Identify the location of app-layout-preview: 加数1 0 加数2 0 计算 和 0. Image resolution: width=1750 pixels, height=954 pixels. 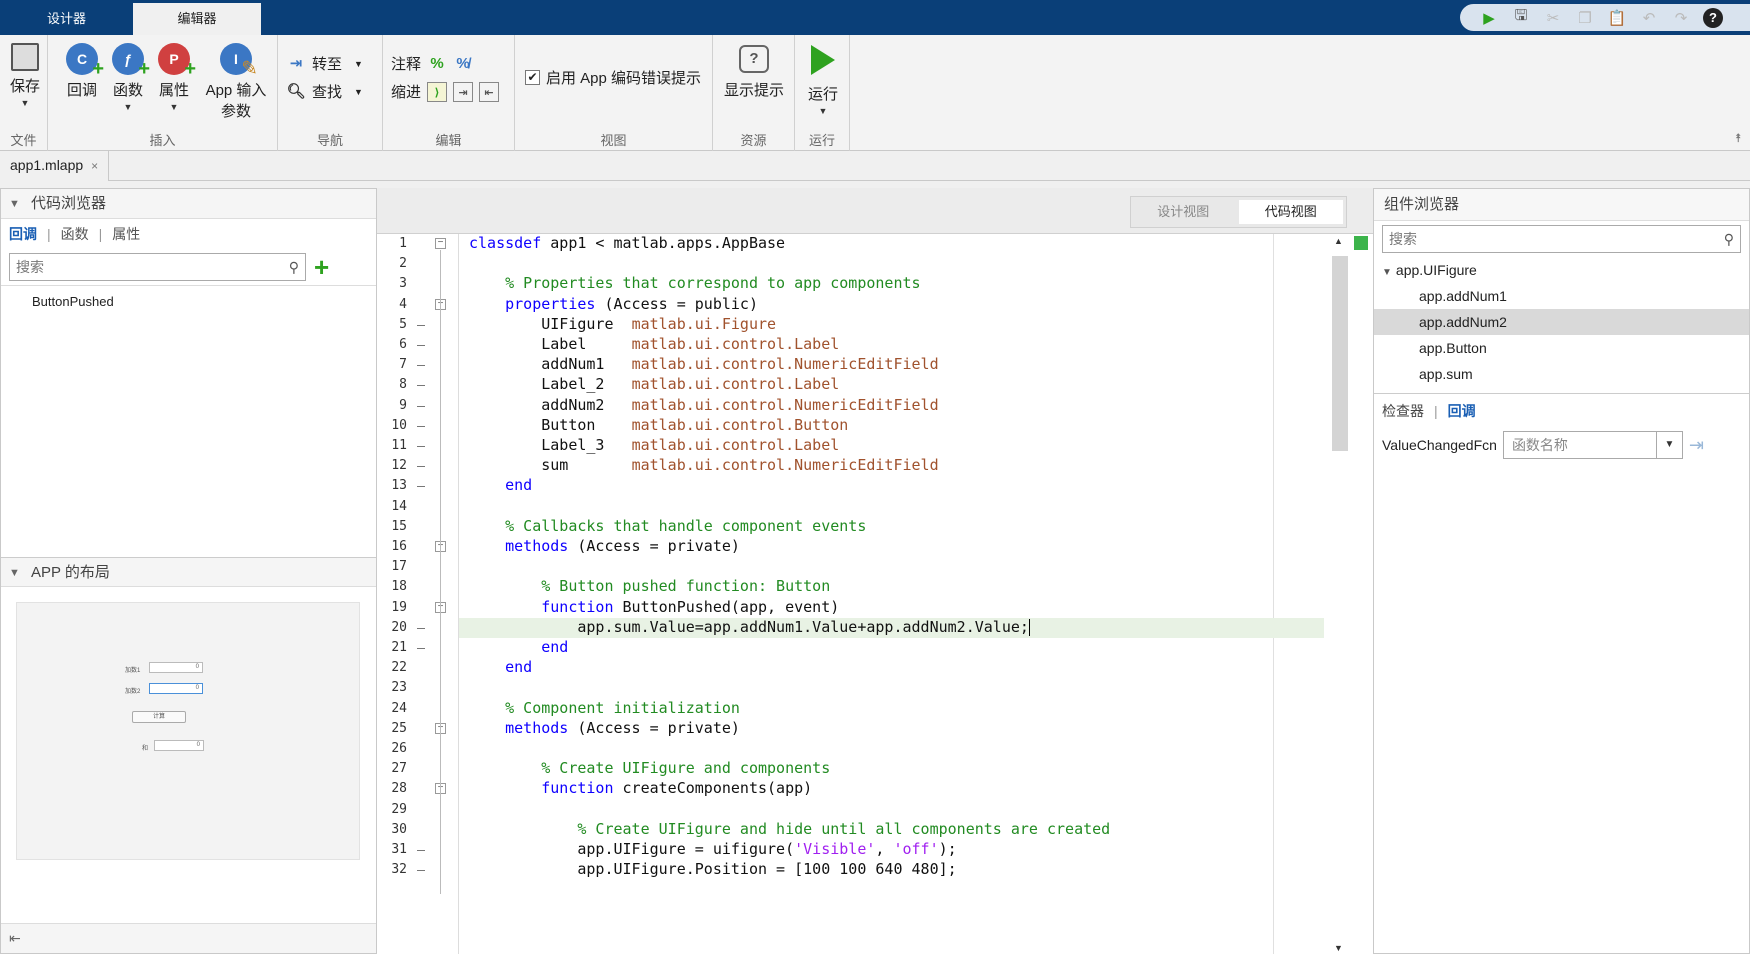
(188, 731).